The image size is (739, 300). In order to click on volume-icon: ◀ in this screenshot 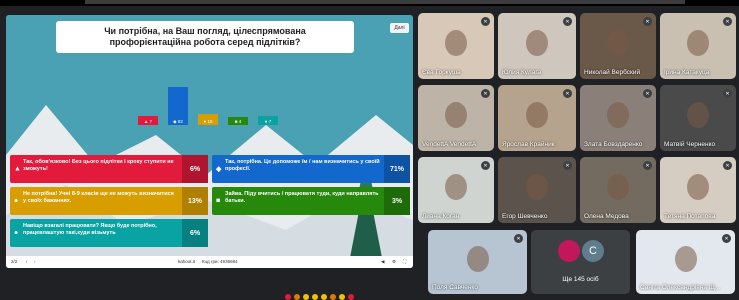, I will do `click(382, 262)`.